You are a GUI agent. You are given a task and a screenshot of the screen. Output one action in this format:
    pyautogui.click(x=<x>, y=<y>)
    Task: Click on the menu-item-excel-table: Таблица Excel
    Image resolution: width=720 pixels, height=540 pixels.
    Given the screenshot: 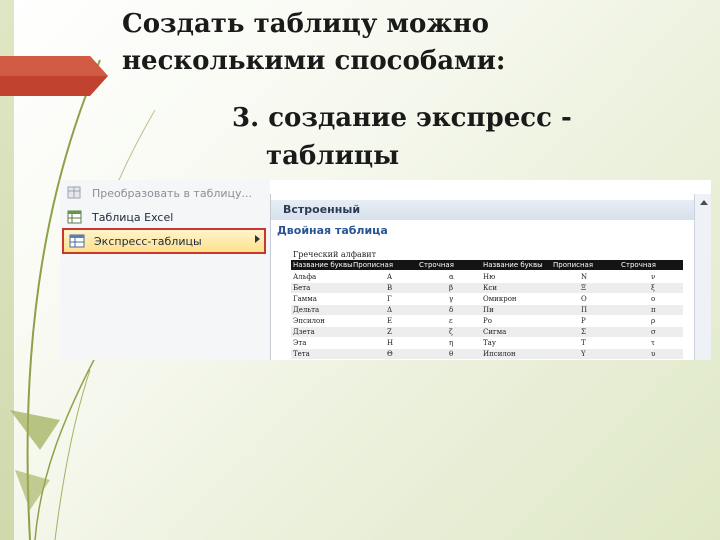 What is the action you would take?
    pyautogui.click(x=166, y=217)
    